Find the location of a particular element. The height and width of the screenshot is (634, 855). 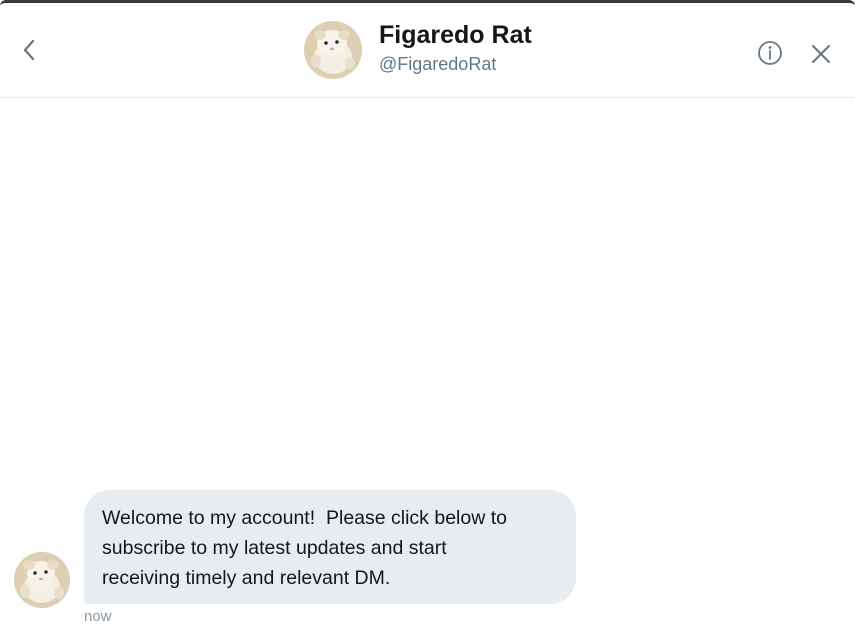

info-icon is located at coordinates (770, 53).